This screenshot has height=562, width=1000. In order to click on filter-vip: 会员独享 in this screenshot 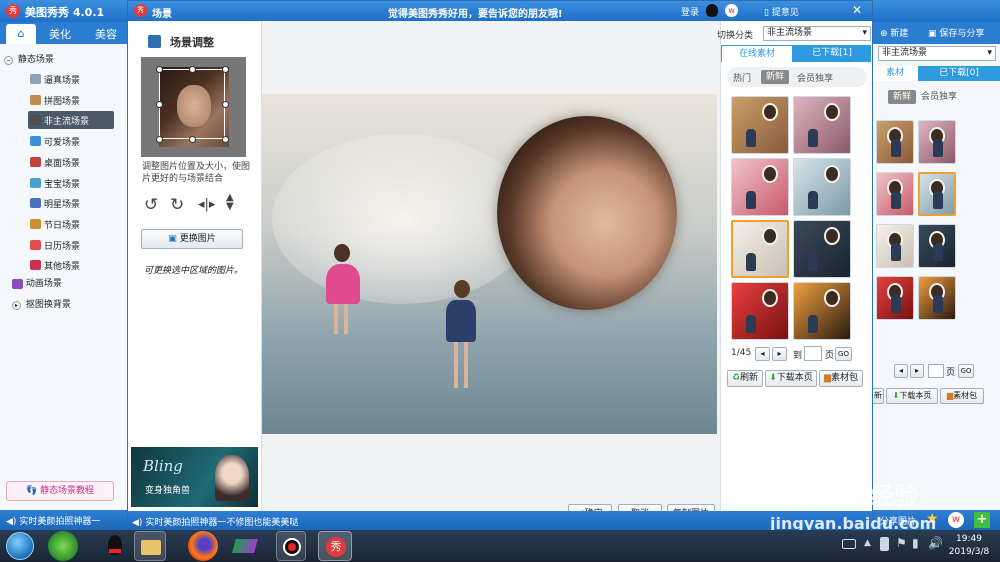, I will do `click(815, 77)`.